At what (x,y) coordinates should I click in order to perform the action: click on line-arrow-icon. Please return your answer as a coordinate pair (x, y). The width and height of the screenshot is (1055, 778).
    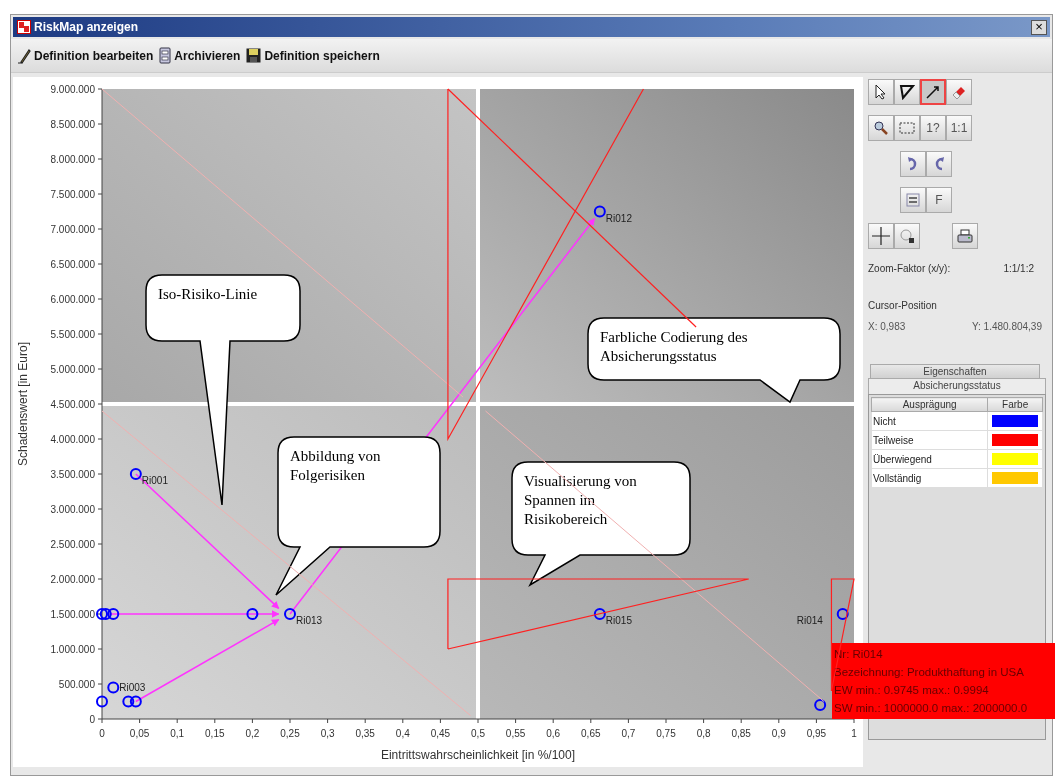
    Looking at the image, I should click on (933, 92).